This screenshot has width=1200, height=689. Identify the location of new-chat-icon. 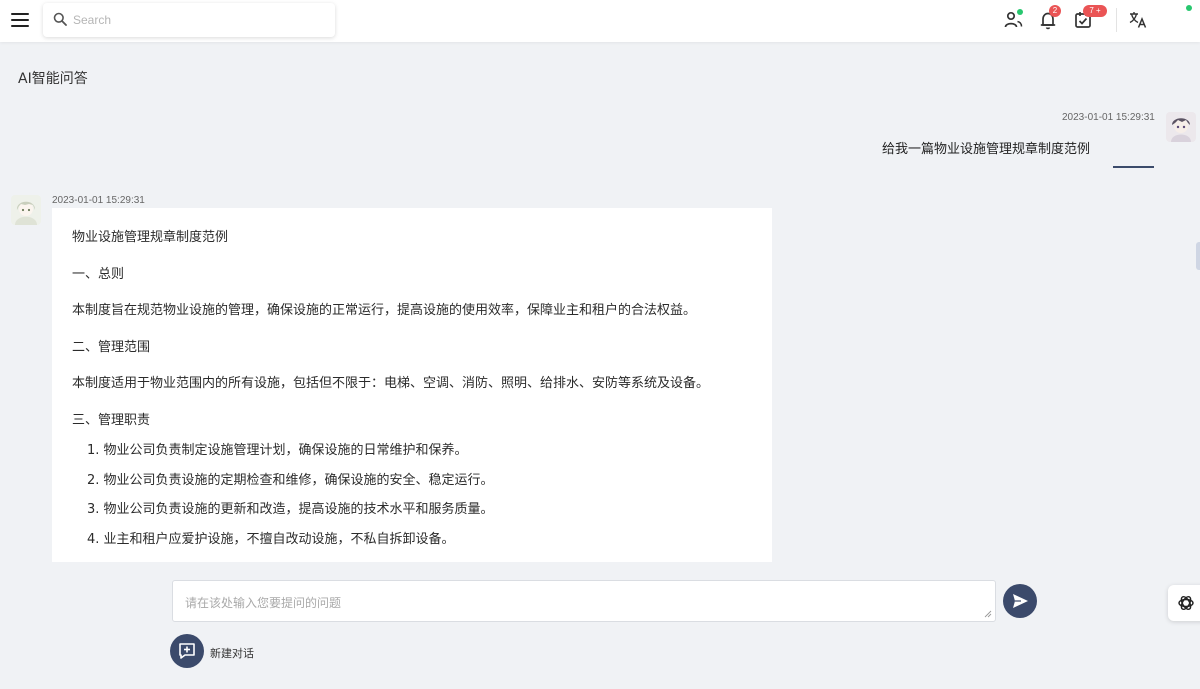
(187, 651).